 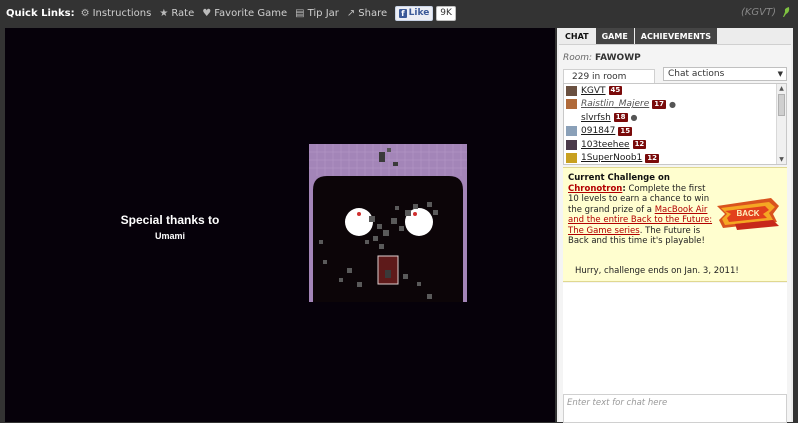 What do you see at coordinates (40, 13) in the screenshot?
I see `quick-links-title: Quick Links:` at bounding box center [40, 13].